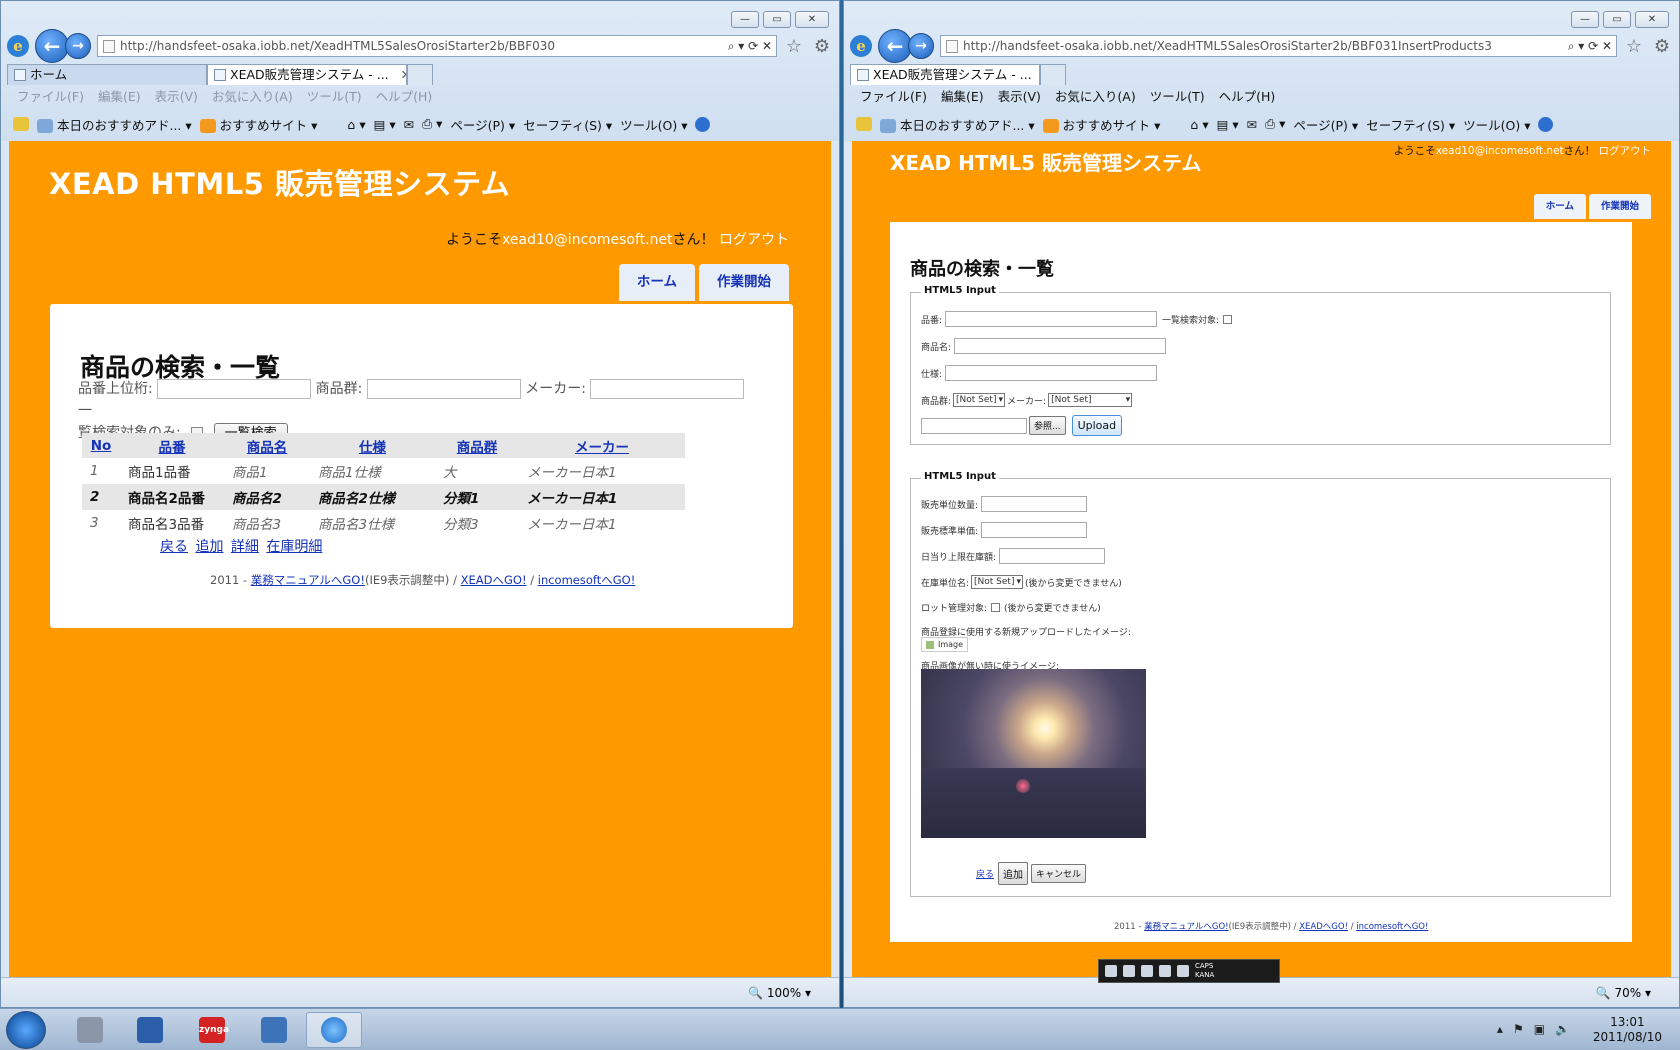 Image resolution: width=1680 pixels, height=1050 pixels. Describe the element at coordinates (234, 389) in the screenshot. I see `code-prefix-input` at that location.